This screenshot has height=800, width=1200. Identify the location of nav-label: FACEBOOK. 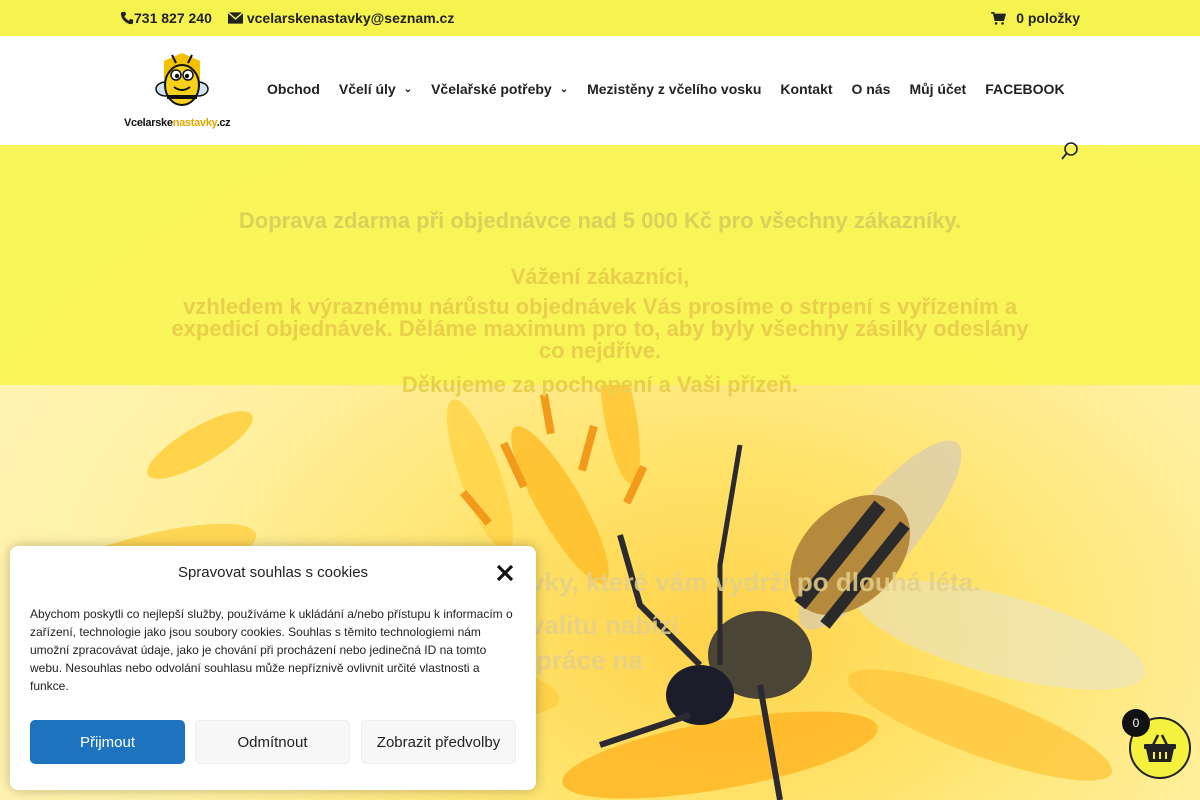
(1025, 89).